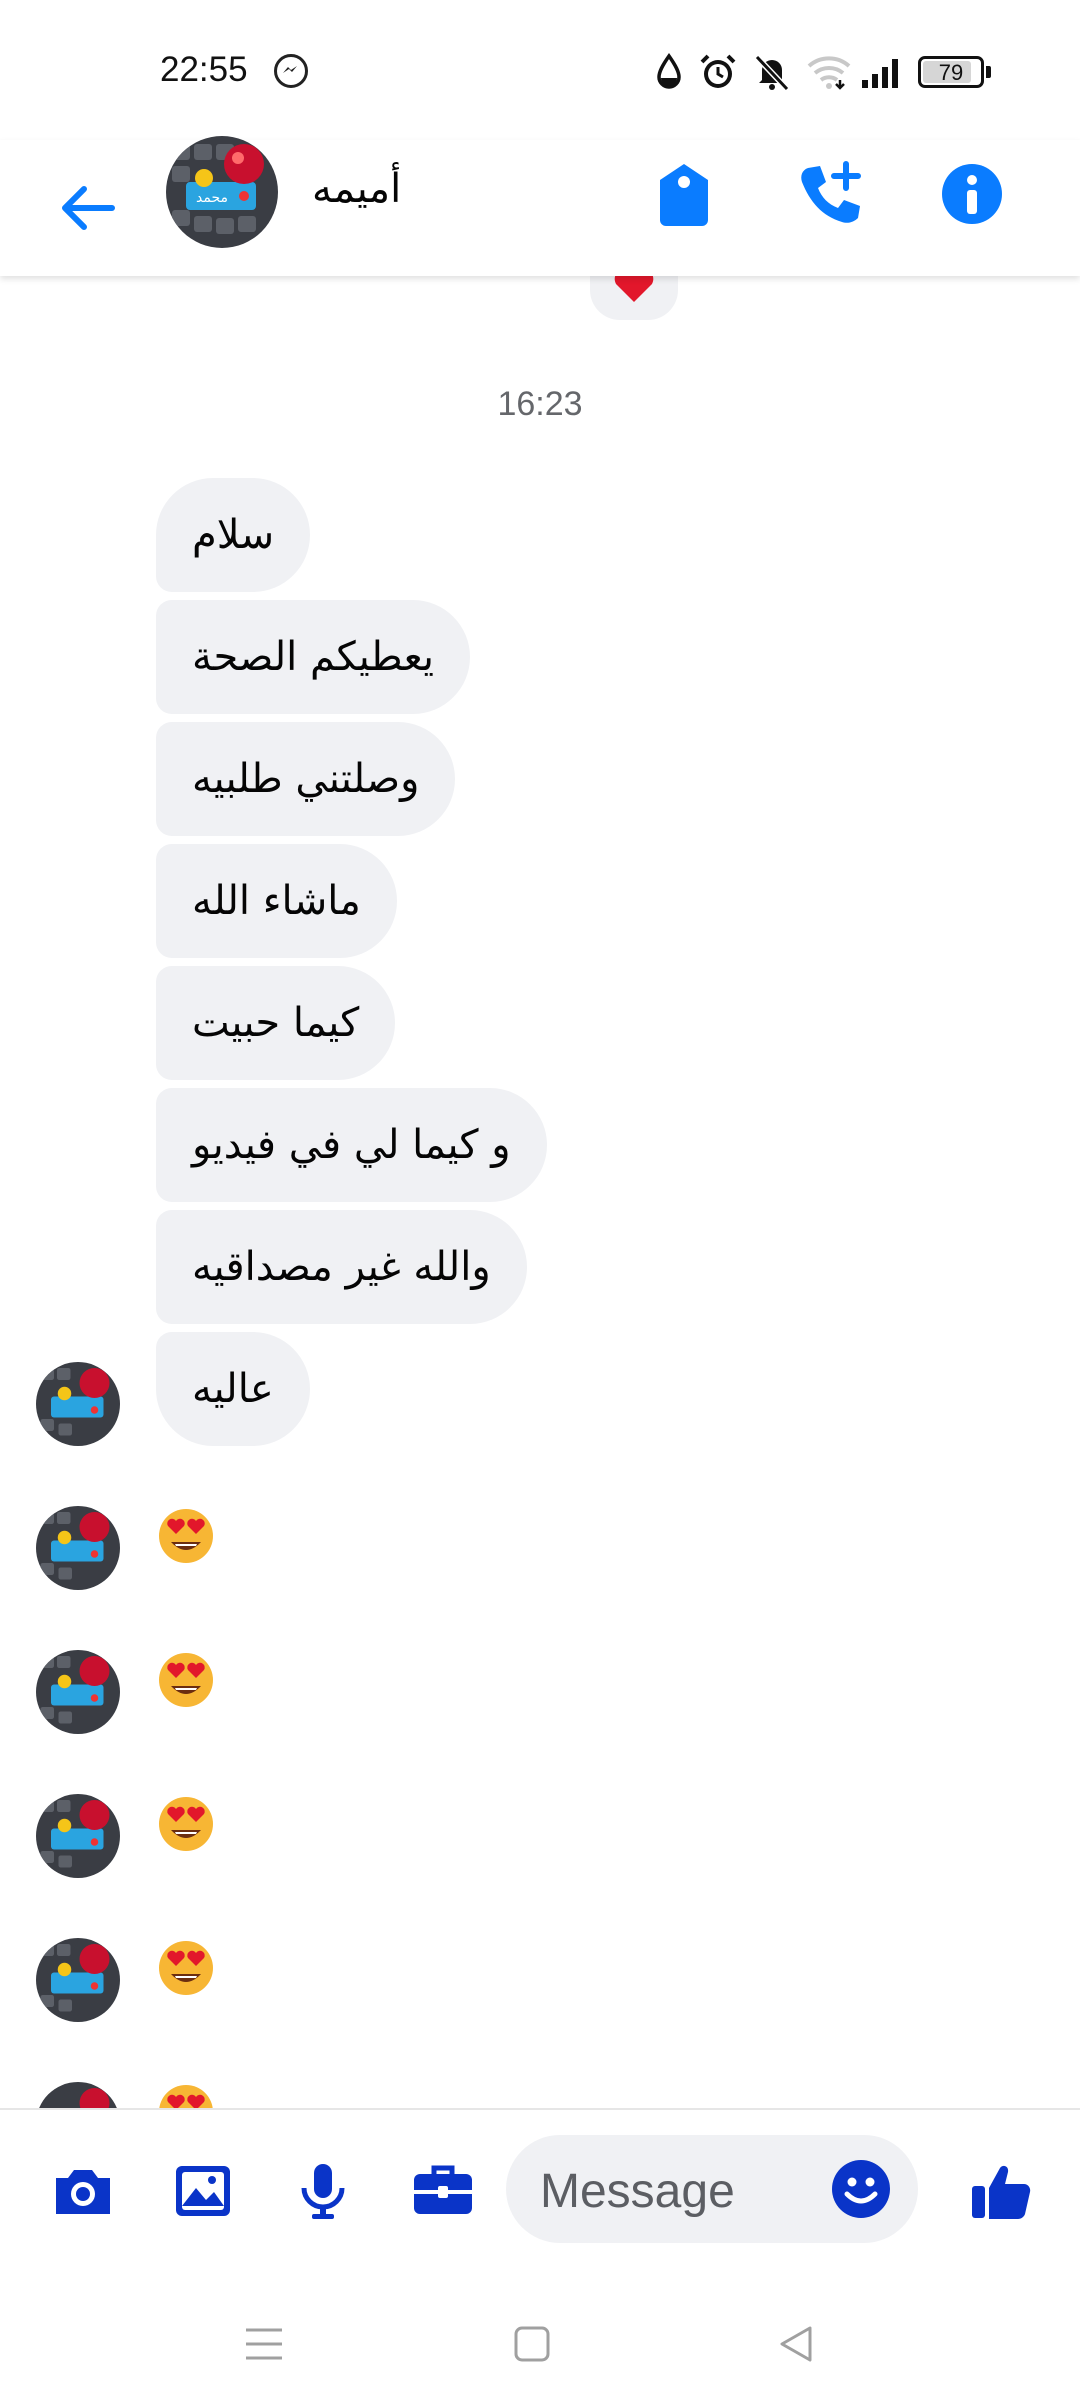 This screenshot has height=2400, width=1080. I want to click on like-icon, so click(1001, 2191).